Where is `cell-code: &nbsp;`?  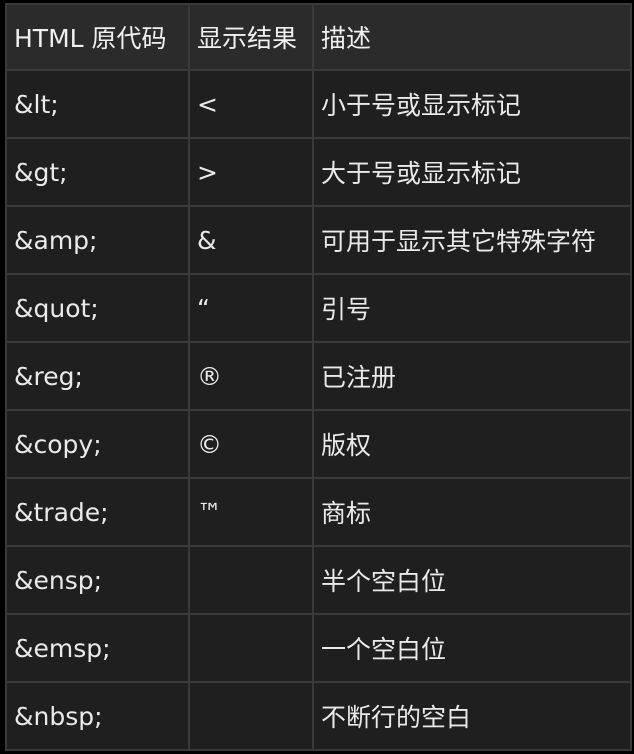 cell-code: &nbsp; is located at coordinates (97, 716).